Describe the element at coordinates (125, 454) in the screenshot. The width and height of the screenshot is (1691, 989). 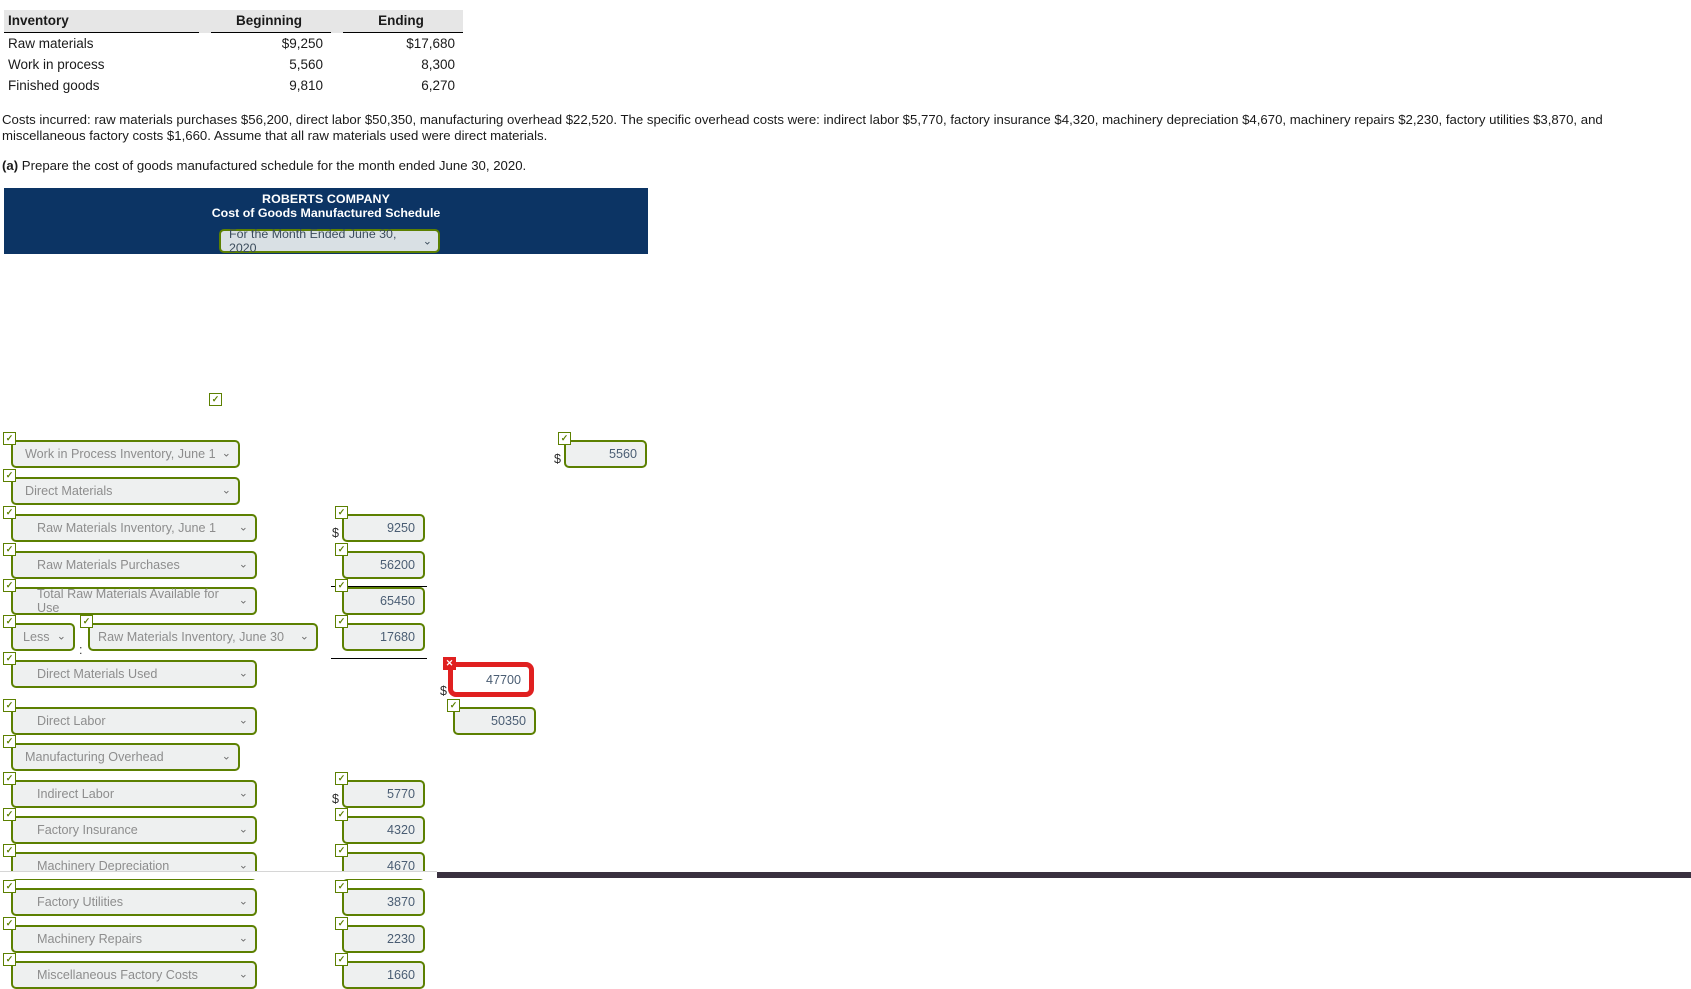
I see `account-select-row0: Work in Process Inventory, June 1 ⌄` at that location.